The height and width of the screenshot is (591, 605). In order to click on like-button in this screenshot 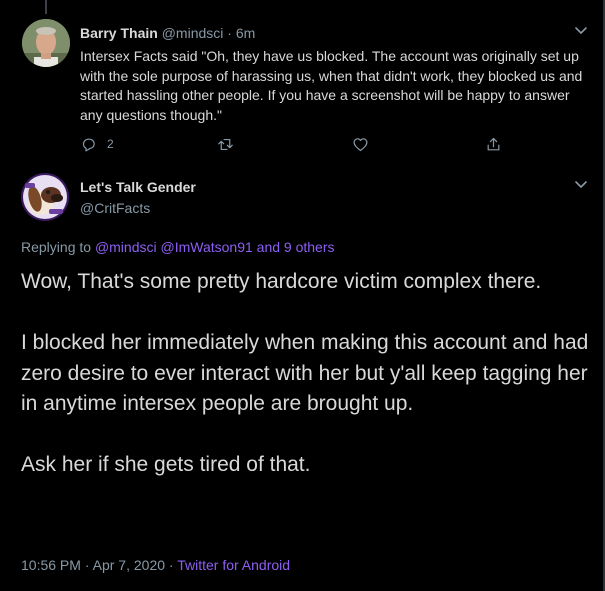, I will do `click(360, 144)`.